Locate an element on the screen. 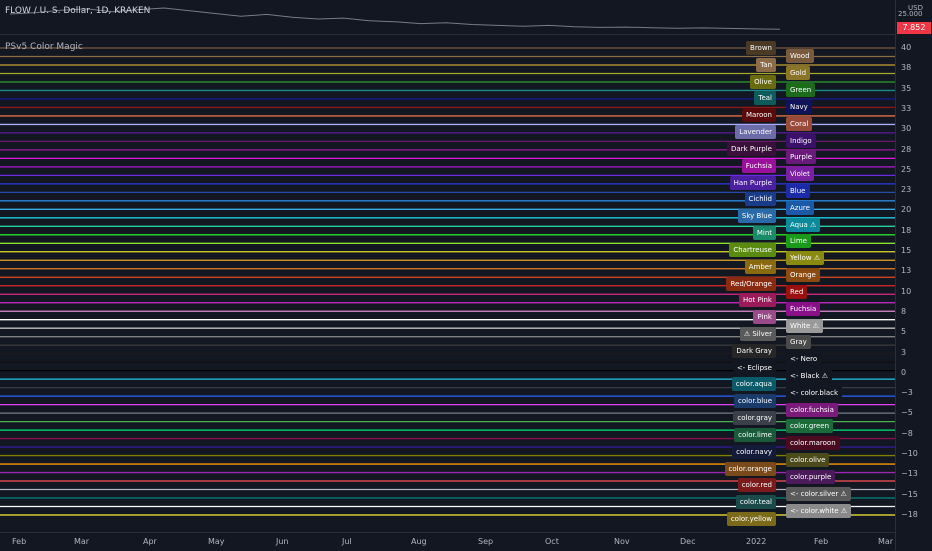 Image resolution: width=932 pixels, height=551 pixels. color-label: Yellow ⚠ is located at coordinates (805, 258).